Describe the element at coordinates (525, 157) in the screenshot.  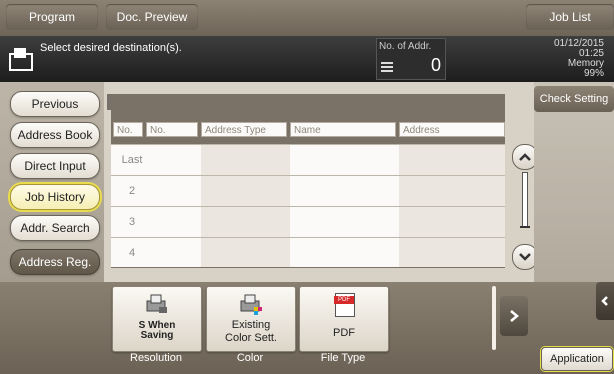
I see `chevron-up-icon` at that location.